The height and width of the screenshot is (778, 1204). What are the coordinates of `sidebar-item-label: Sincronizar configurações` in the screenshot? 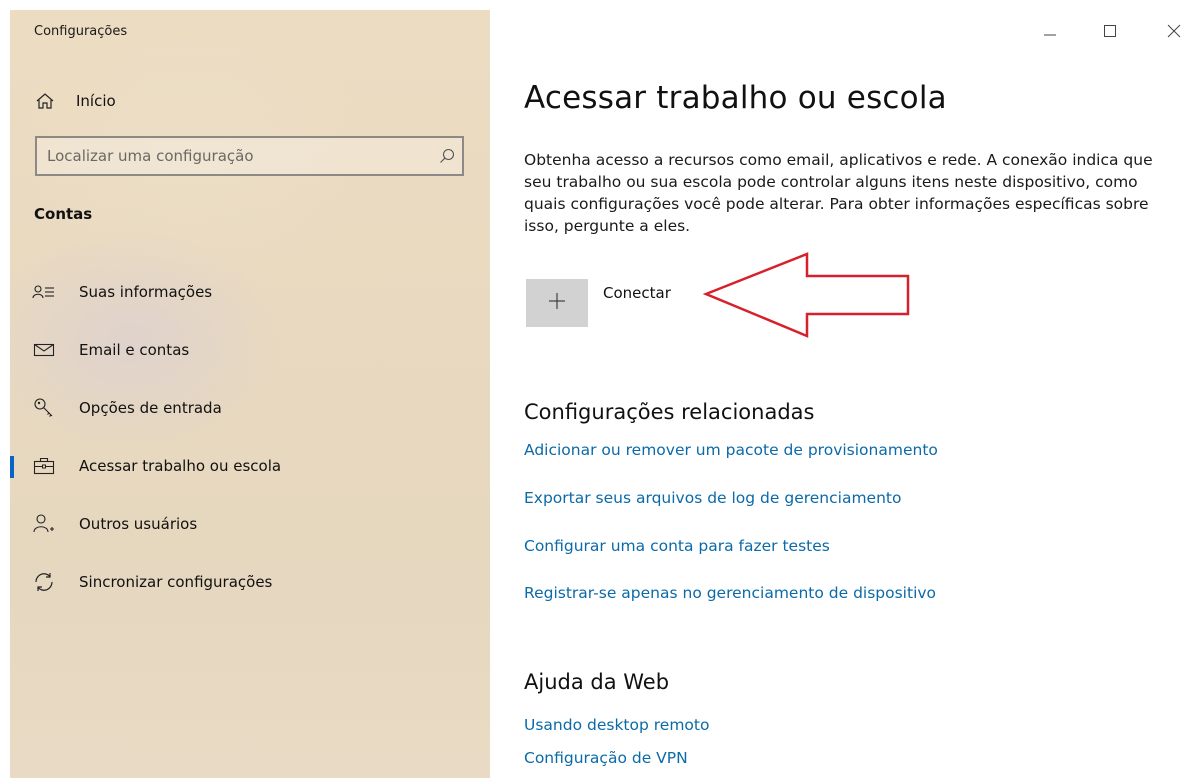 It's located at (176, 582).